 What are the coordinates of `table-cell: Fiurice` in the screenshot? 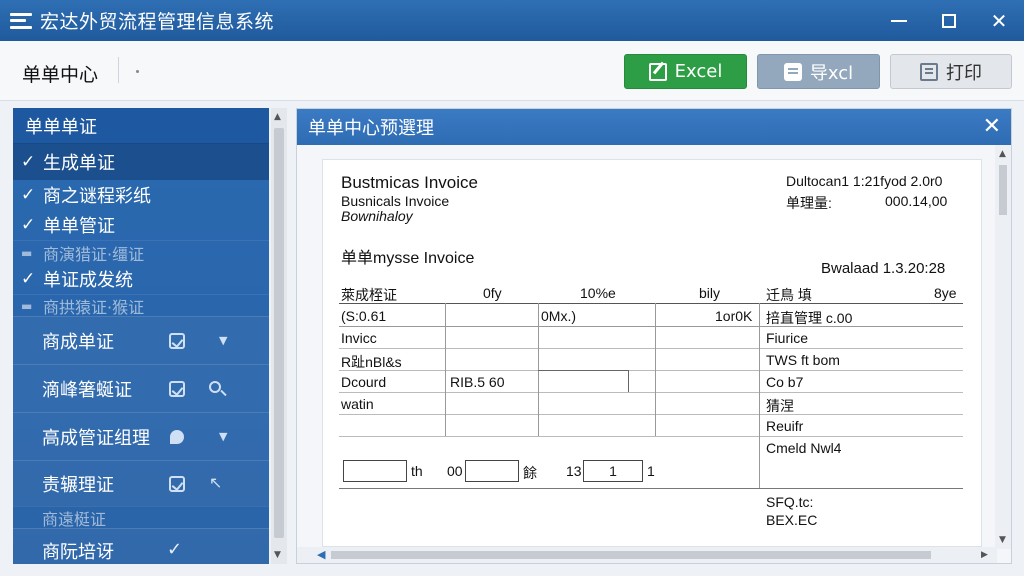 It's located at (787, 338).